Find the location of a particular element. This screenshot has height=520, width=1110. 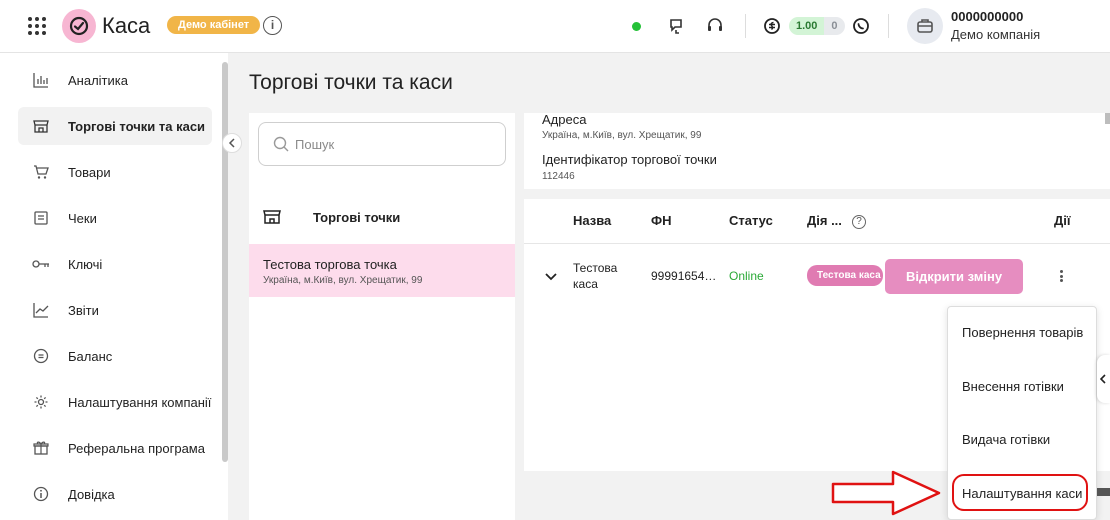

app-logo-icon is located at coordinates (79, 26).